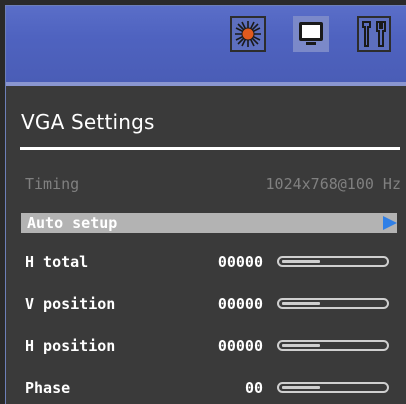 The height and width of the screenshot is (404, 406). Describe the element at coordinates (253, 388) in the screenshot. I see `phase-value: 00` at that location.